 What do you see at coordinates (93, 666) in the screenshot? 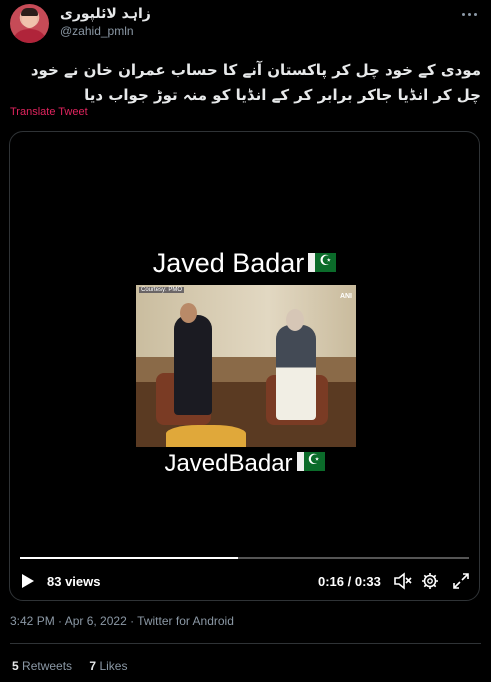
I see `likes-count: 7` at bounding box center [93, 666].